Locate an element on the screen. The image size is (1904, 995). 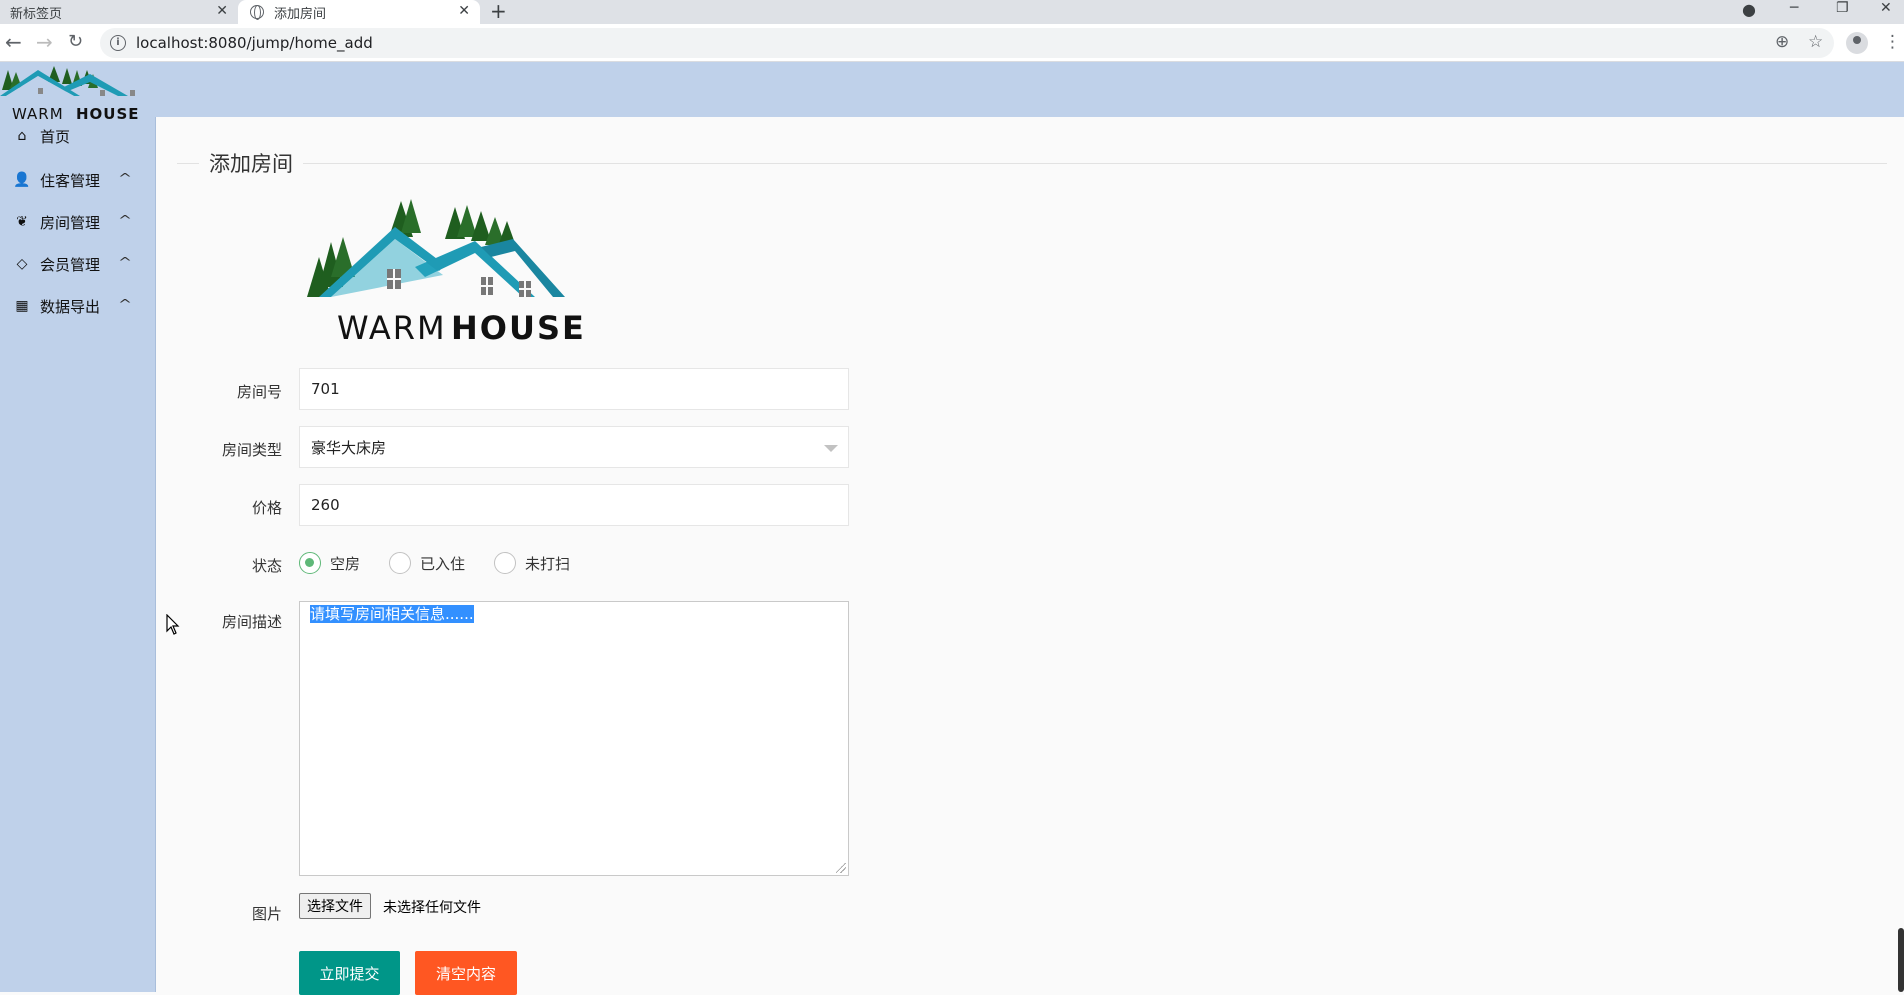
price-value: 260 is located at coordinates (325, 505).